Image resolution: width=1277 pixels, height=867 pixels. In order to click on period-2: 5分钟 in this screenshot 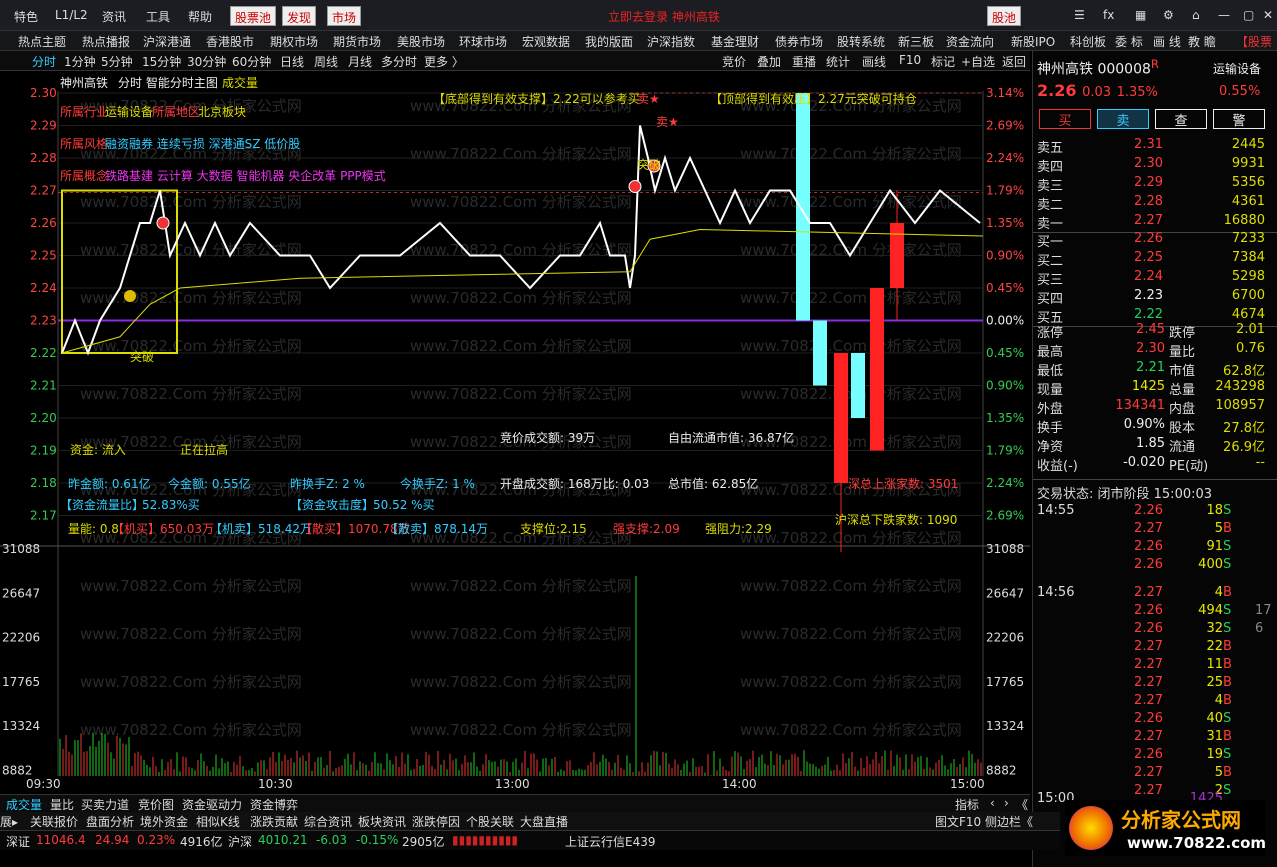, I will do `click(117, 61)`.